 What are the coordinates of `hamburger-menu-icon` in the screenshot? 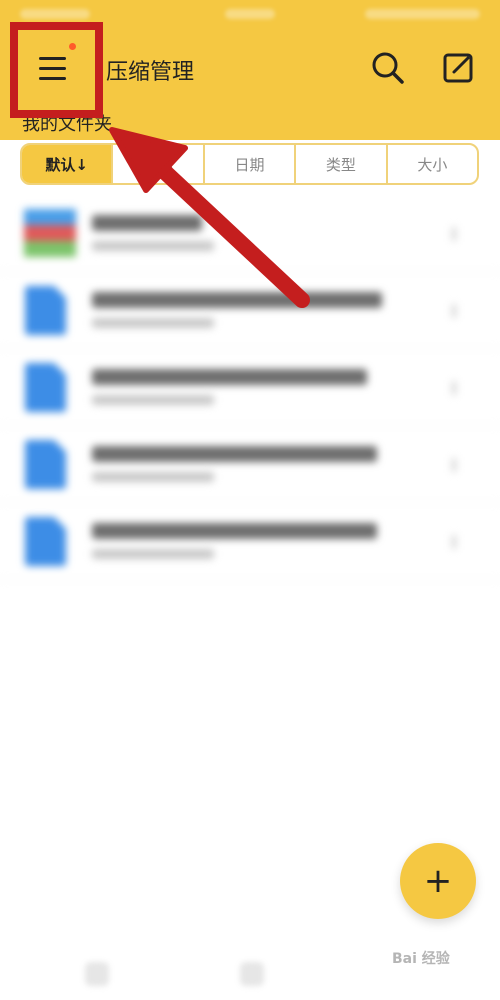 It's located at (52, 58).